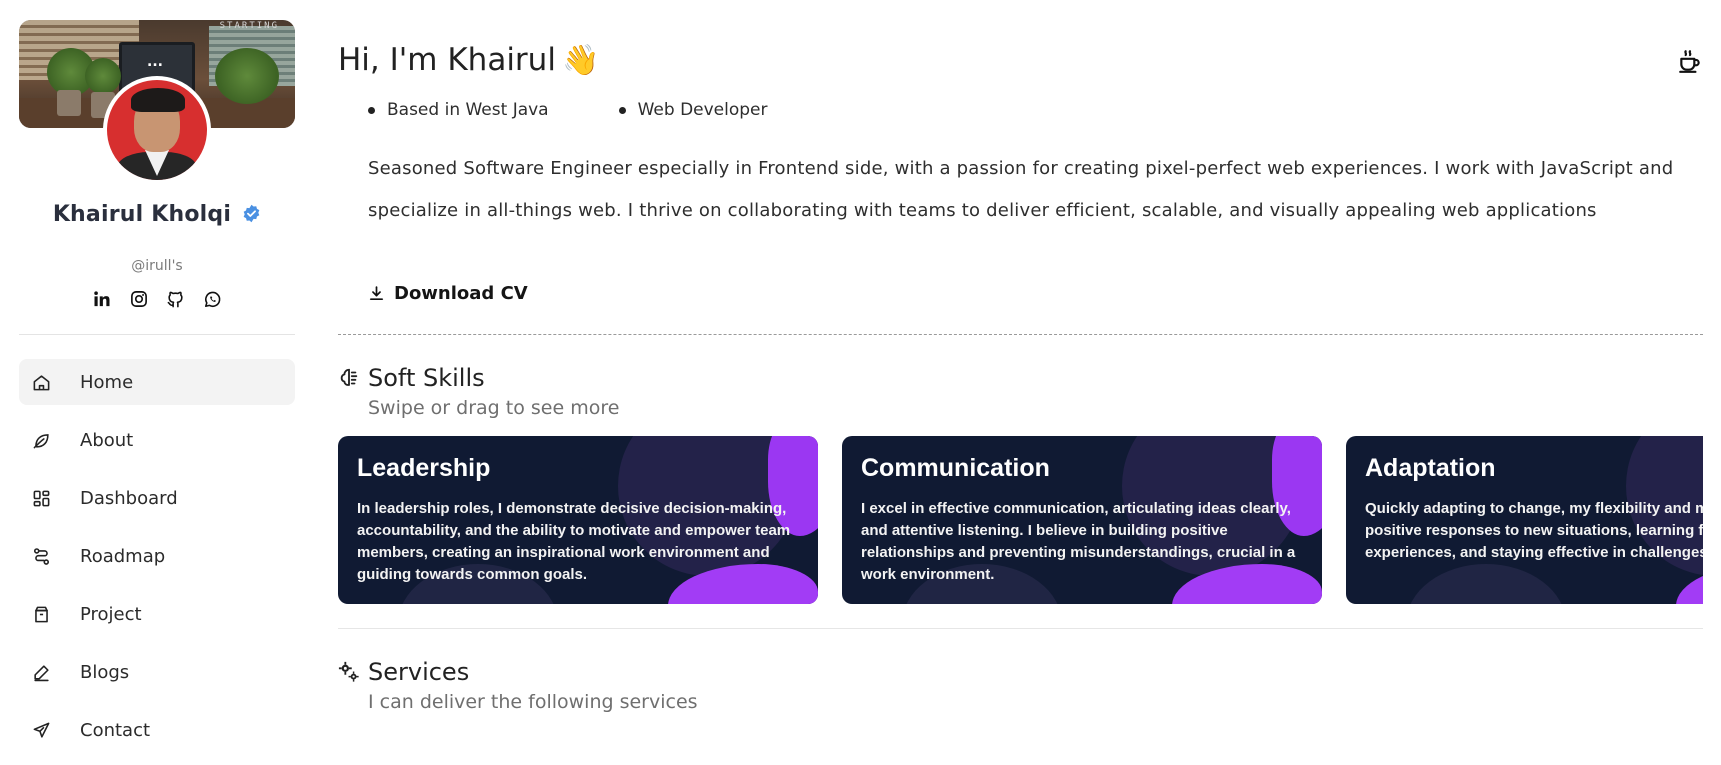 Image resolution: width=1721 pixels, height=765 pixels. I want to click on fact-role: Web Developer, so click(693, 110).